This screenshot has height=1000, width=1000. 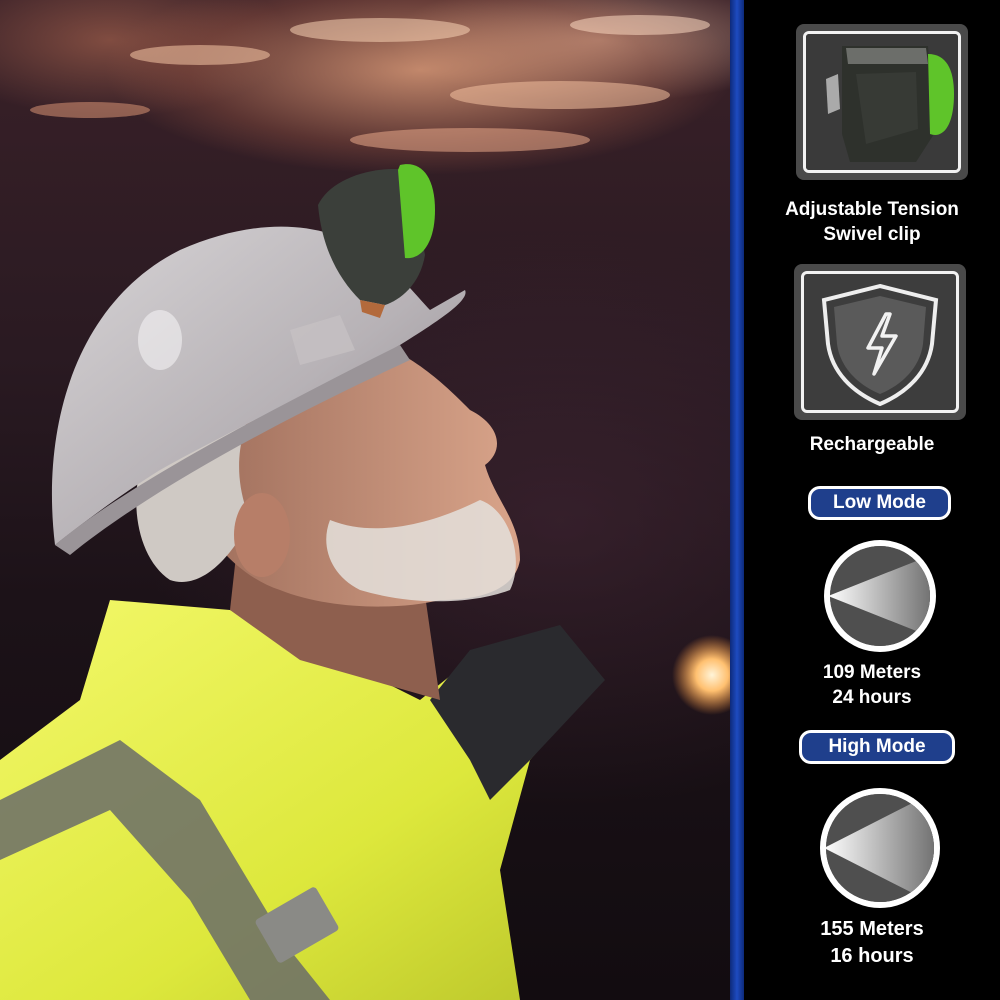 I want to click on low-mode-distance: 109 Meters, so click(x=872, y=672).